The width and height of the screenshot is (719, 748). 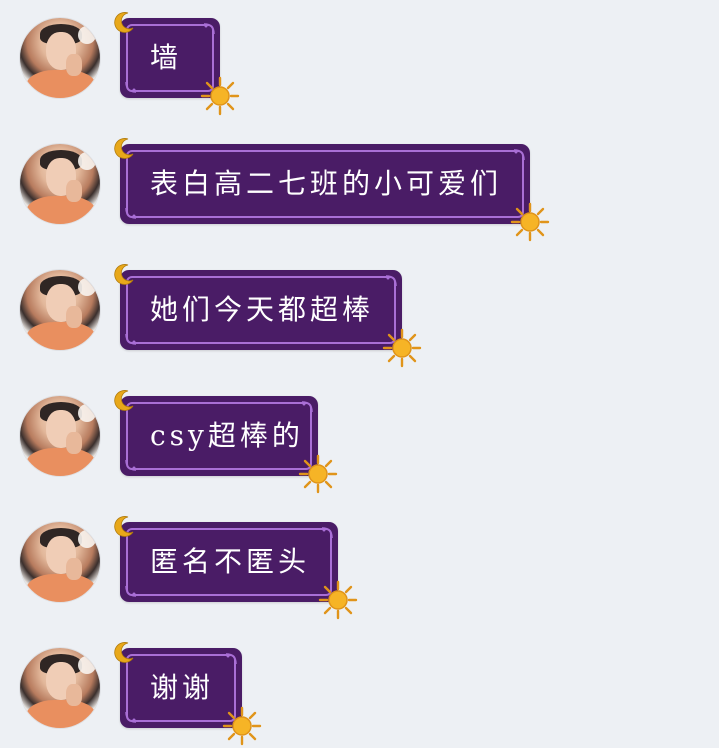 I want to click on message-bubble: 匿名不匿头, so click(x=236, y=568).